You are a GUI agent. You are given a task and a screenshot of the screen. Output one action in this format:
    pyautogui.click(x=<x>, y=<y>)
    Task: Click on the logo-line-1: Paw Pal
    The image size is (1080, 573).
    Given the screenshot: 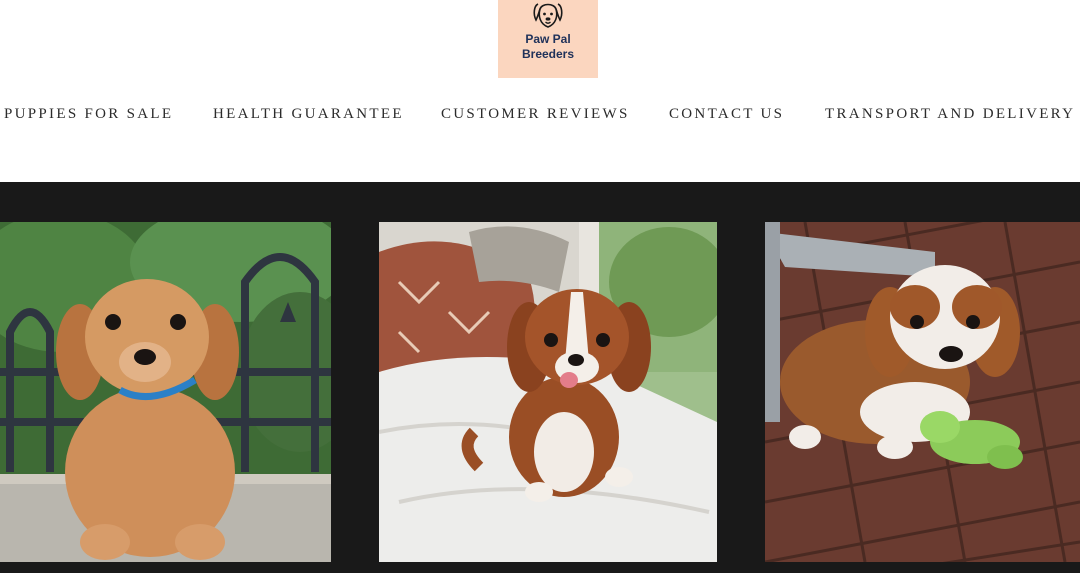 What is the action you would take?
    pyautogui.click(x=548, y=39)
    